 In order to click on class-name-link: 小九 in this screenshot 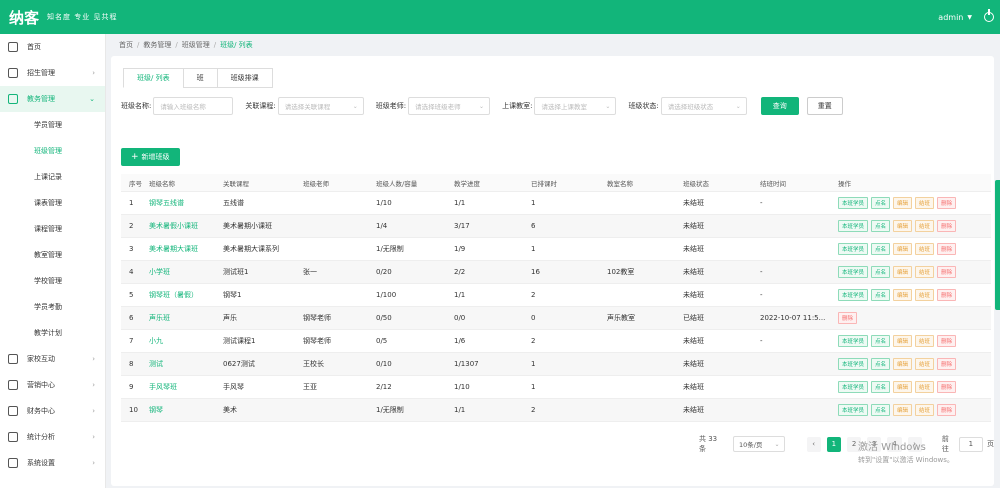, I will do `click(182, 341)`.